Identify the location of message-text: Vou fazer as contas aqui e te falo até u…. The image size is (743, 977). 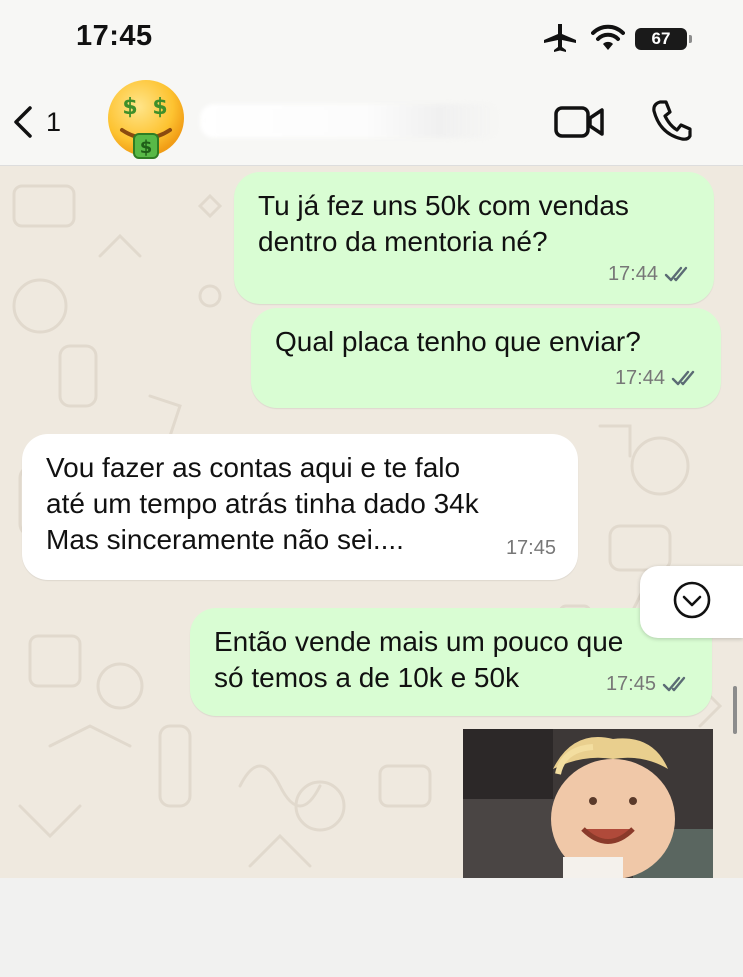
(262, 503).